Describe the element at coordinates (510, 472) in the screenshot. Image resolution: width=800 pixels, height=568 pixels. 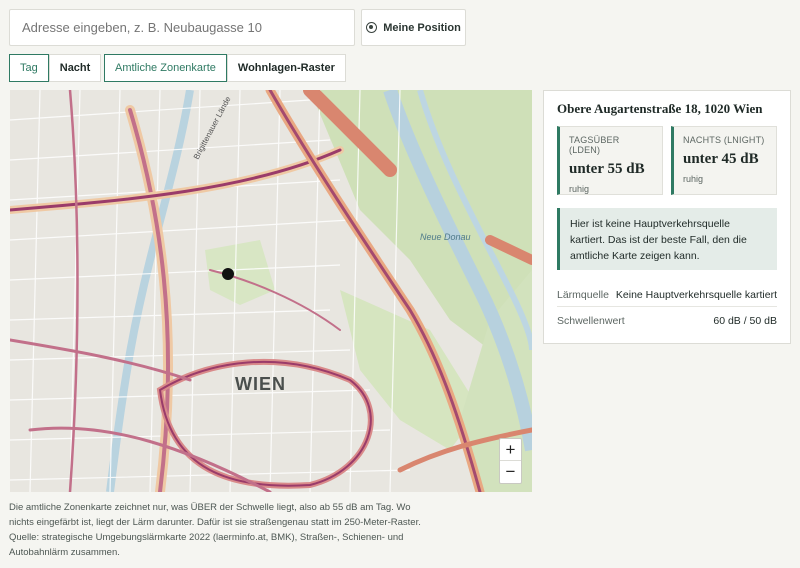
I see `zoom-out-button: −` at that location.